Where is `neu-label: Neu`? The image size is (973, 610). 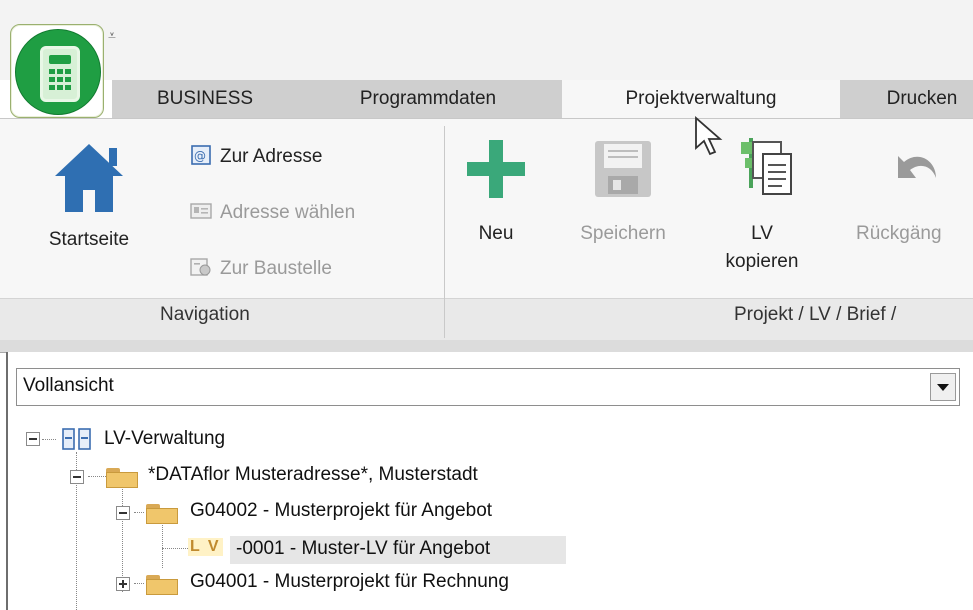
neu-label: Neu is located at coordinates (496, 233).